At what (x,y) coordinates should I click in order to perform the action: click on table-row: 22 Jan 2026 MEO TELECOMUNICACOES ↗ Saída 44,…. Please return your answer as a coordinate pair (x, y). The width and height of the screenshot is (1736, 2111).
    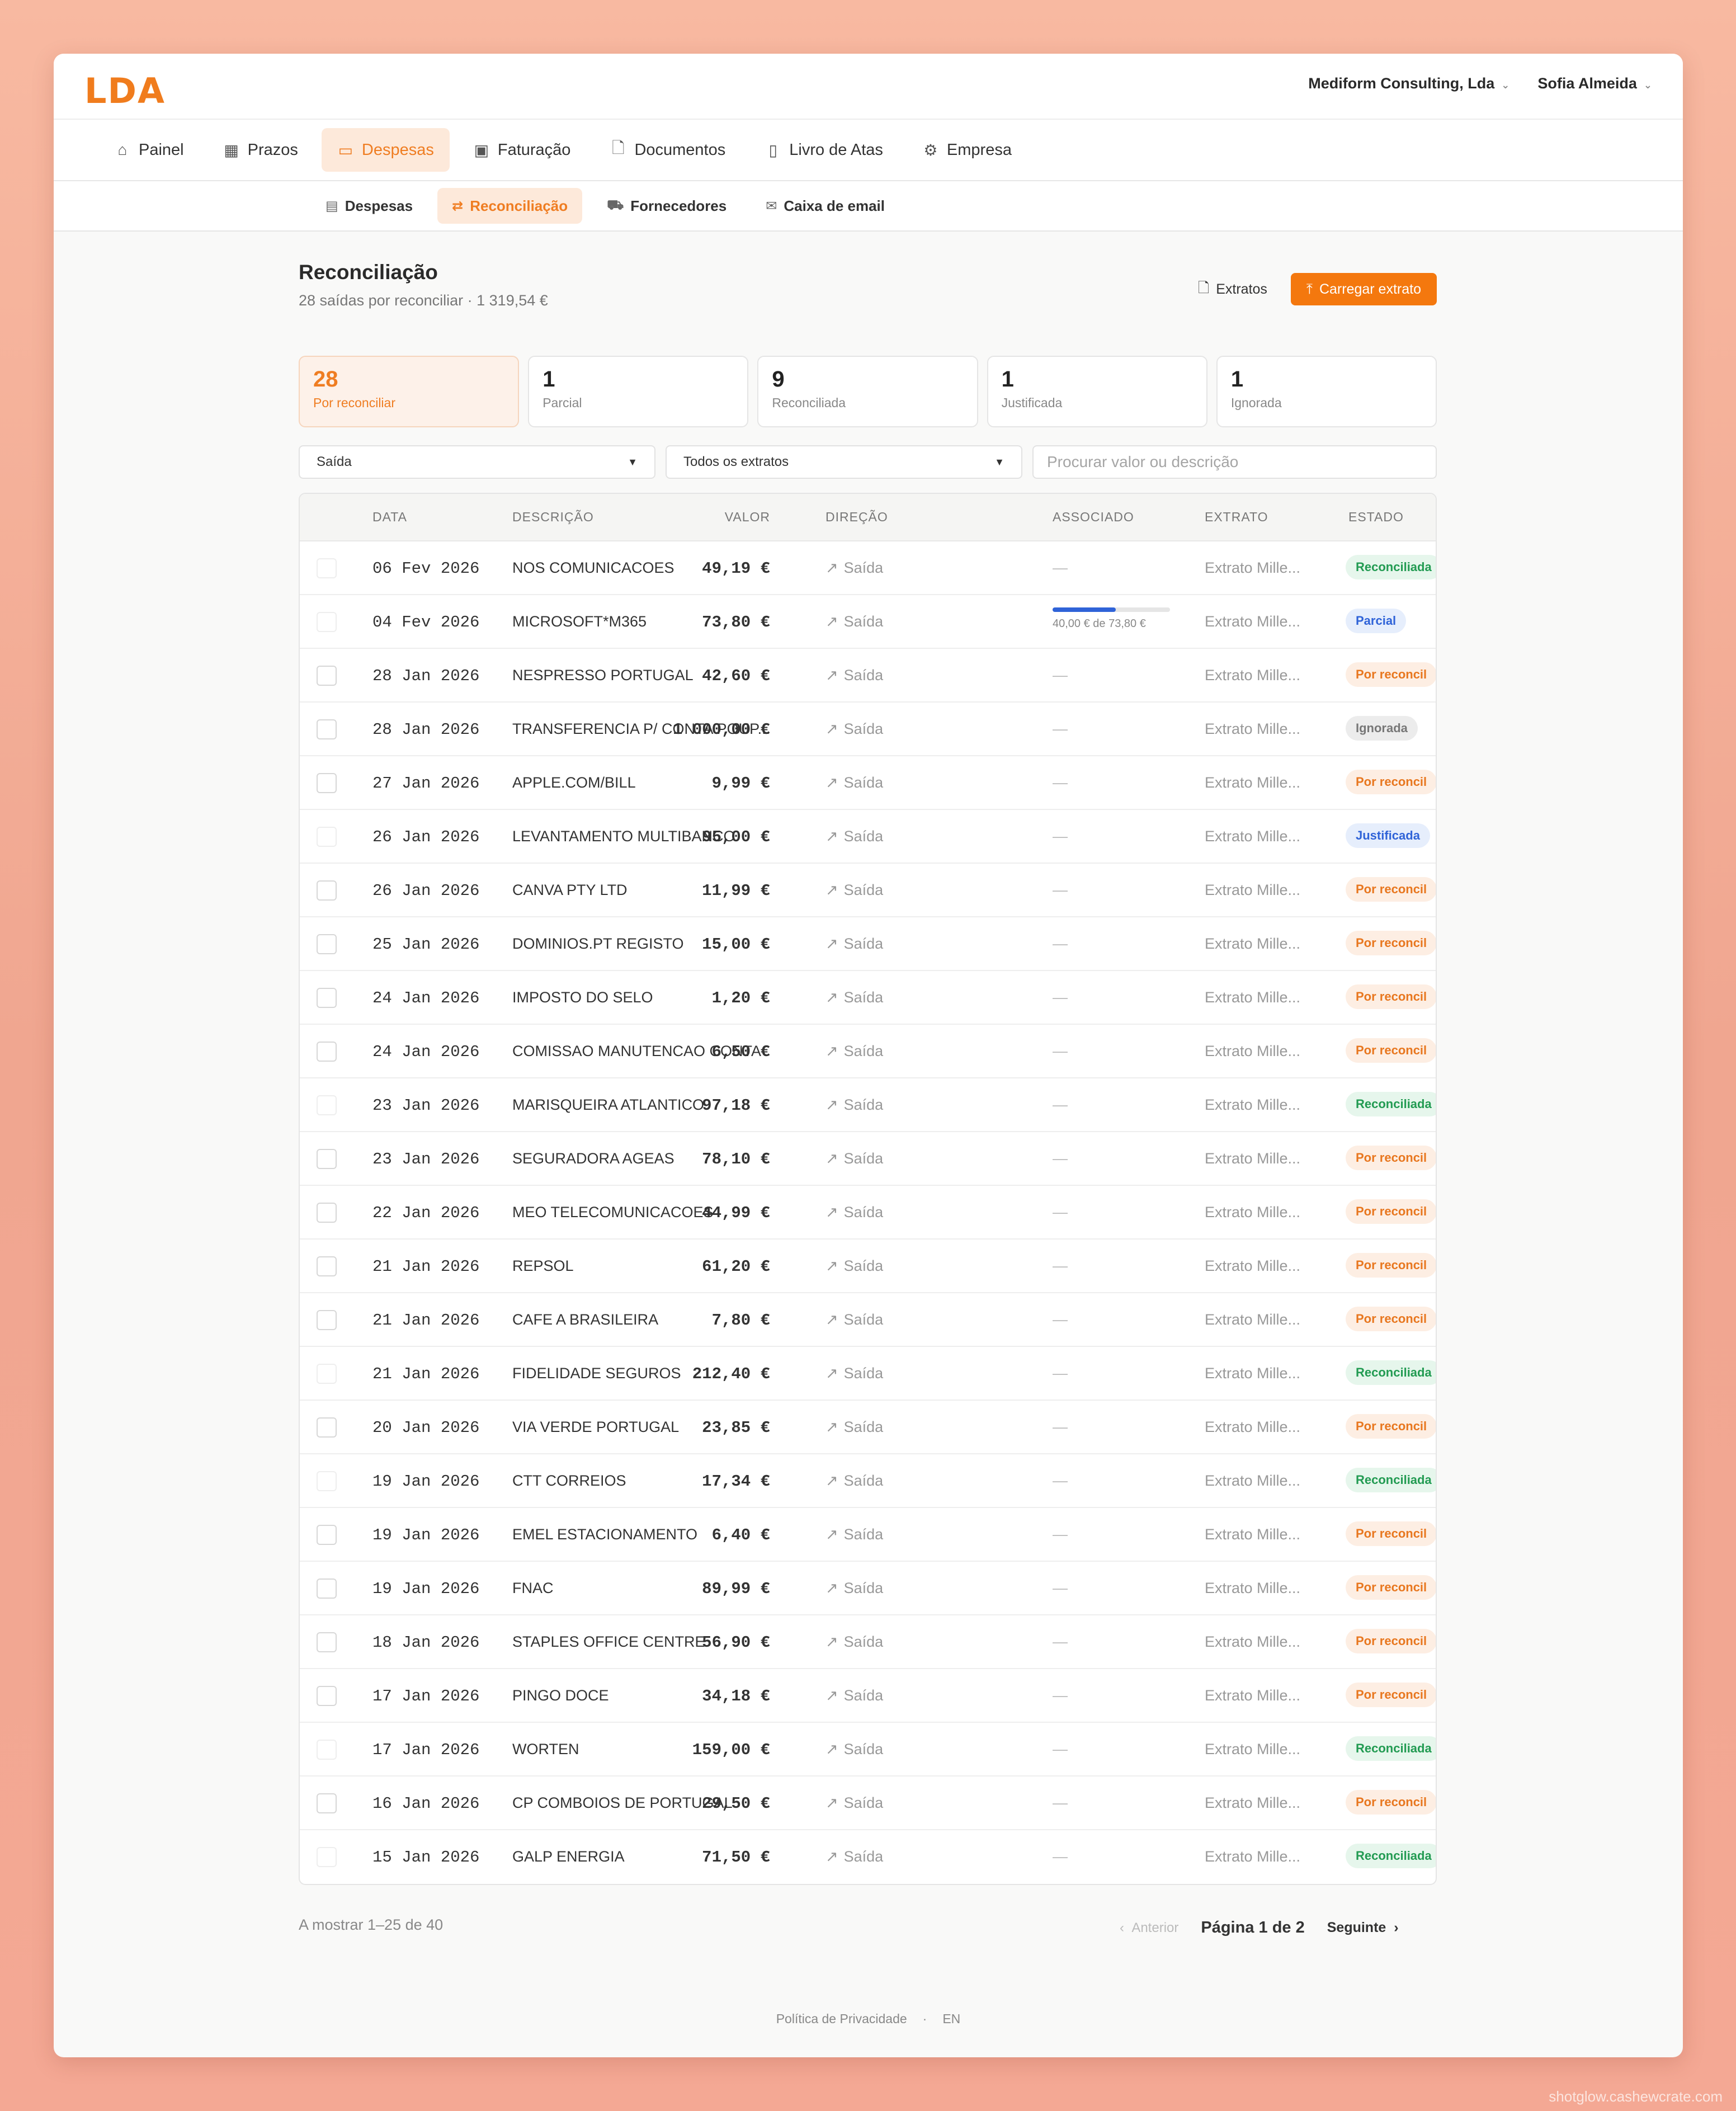
    Looking at the image, I should click on (868, 1213).